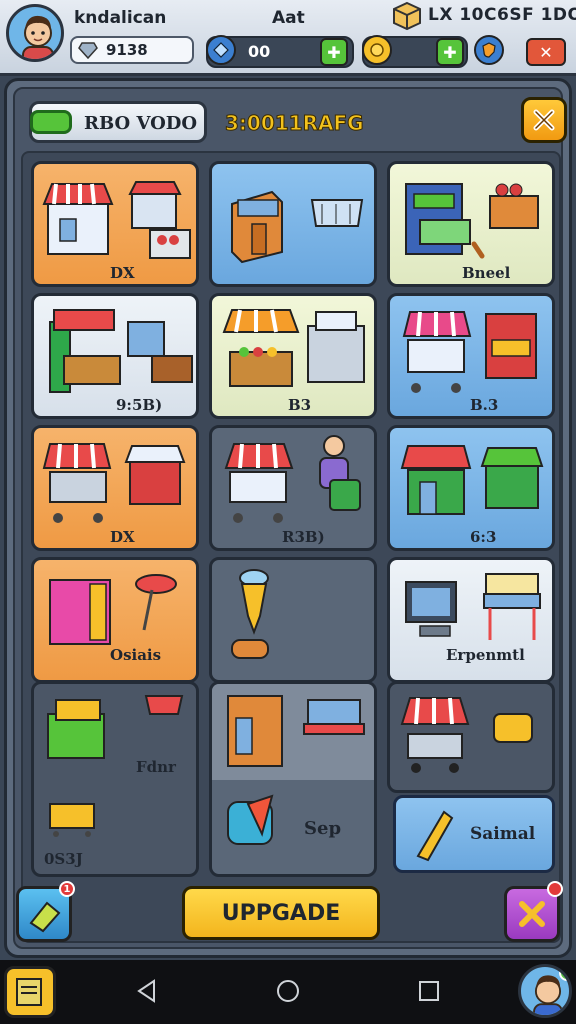 The image size is (576, 1024). Describe the element at coordinates (334, 52) in the screenshot. I see `add-gems-icon: ✚` at that location.